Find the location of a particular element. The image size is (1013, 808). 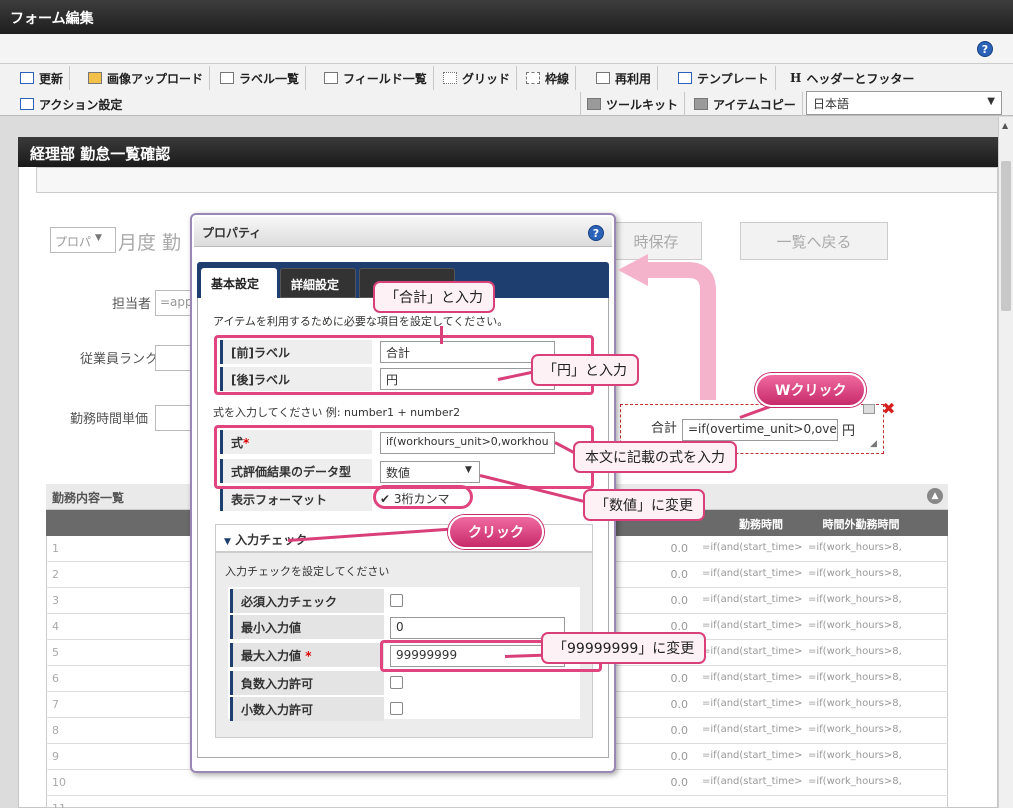

back-to-list-button: 一覧へ戻る is located at coordinates (814, 241).